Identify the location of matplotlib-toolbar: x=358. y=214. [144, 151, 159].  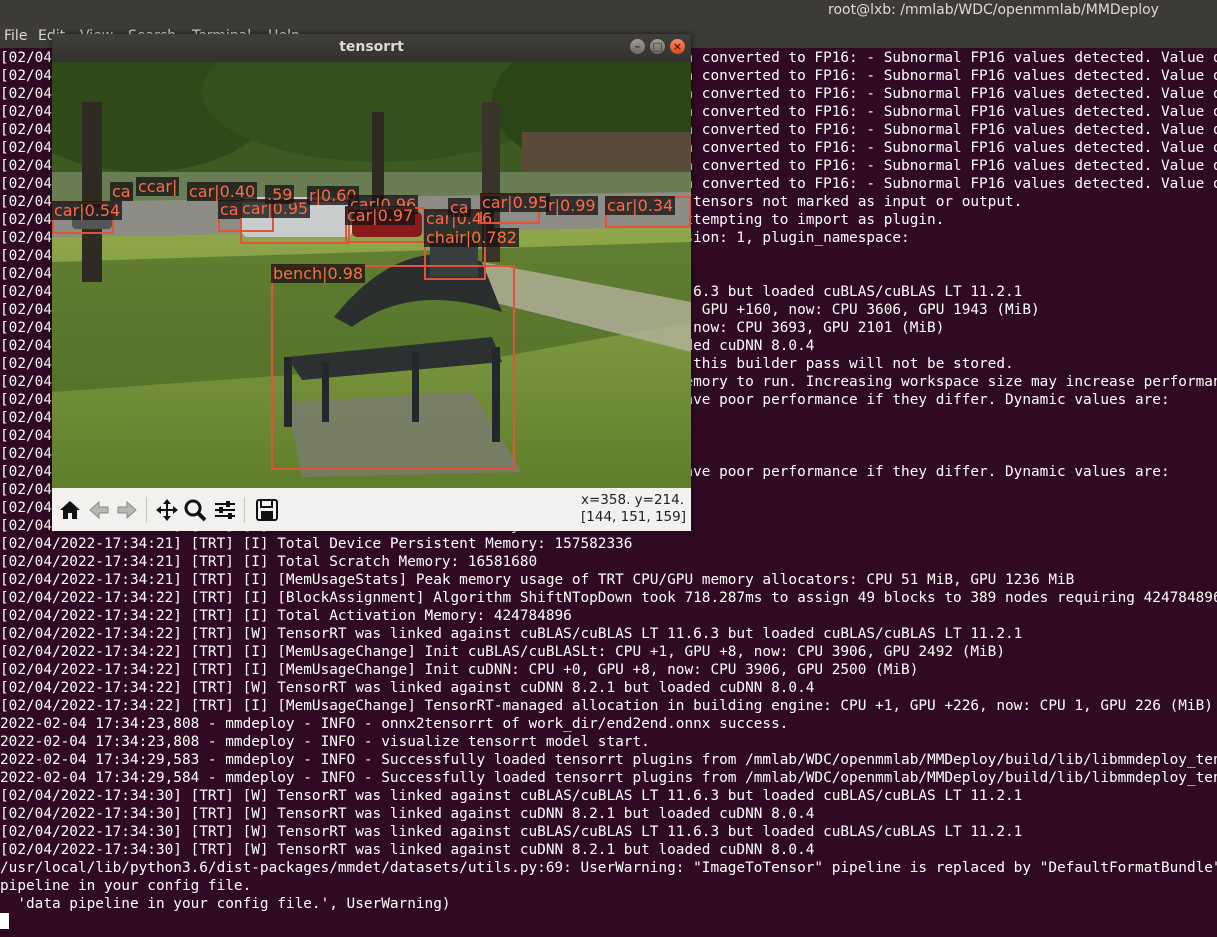
(371, 509).